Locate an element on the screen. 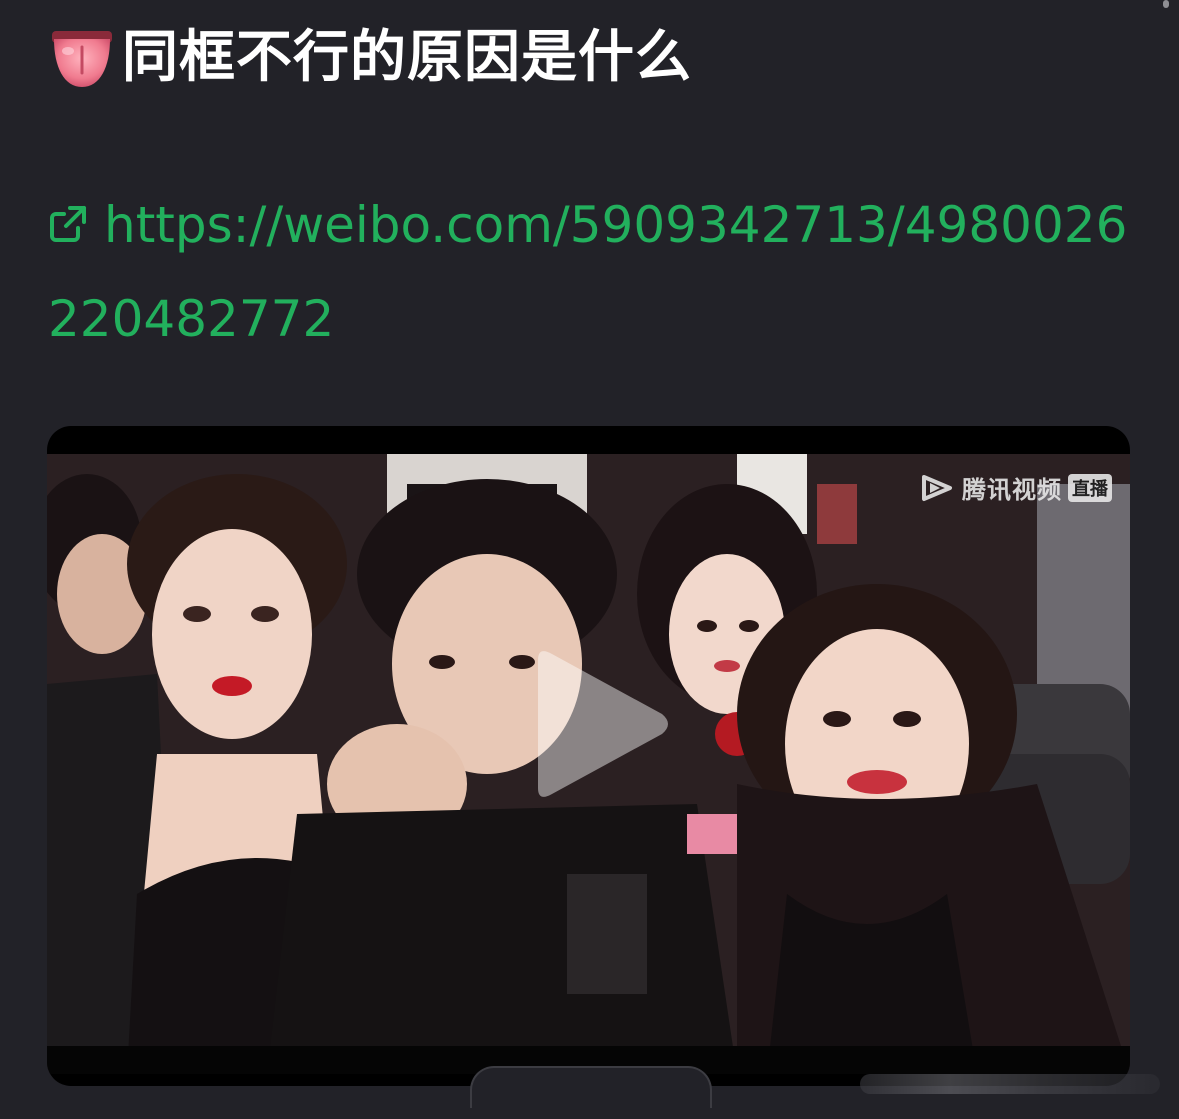 The width and height of the screenshot is (1179, 1119). scroll-indicator is located at coordinates (1166, 4).